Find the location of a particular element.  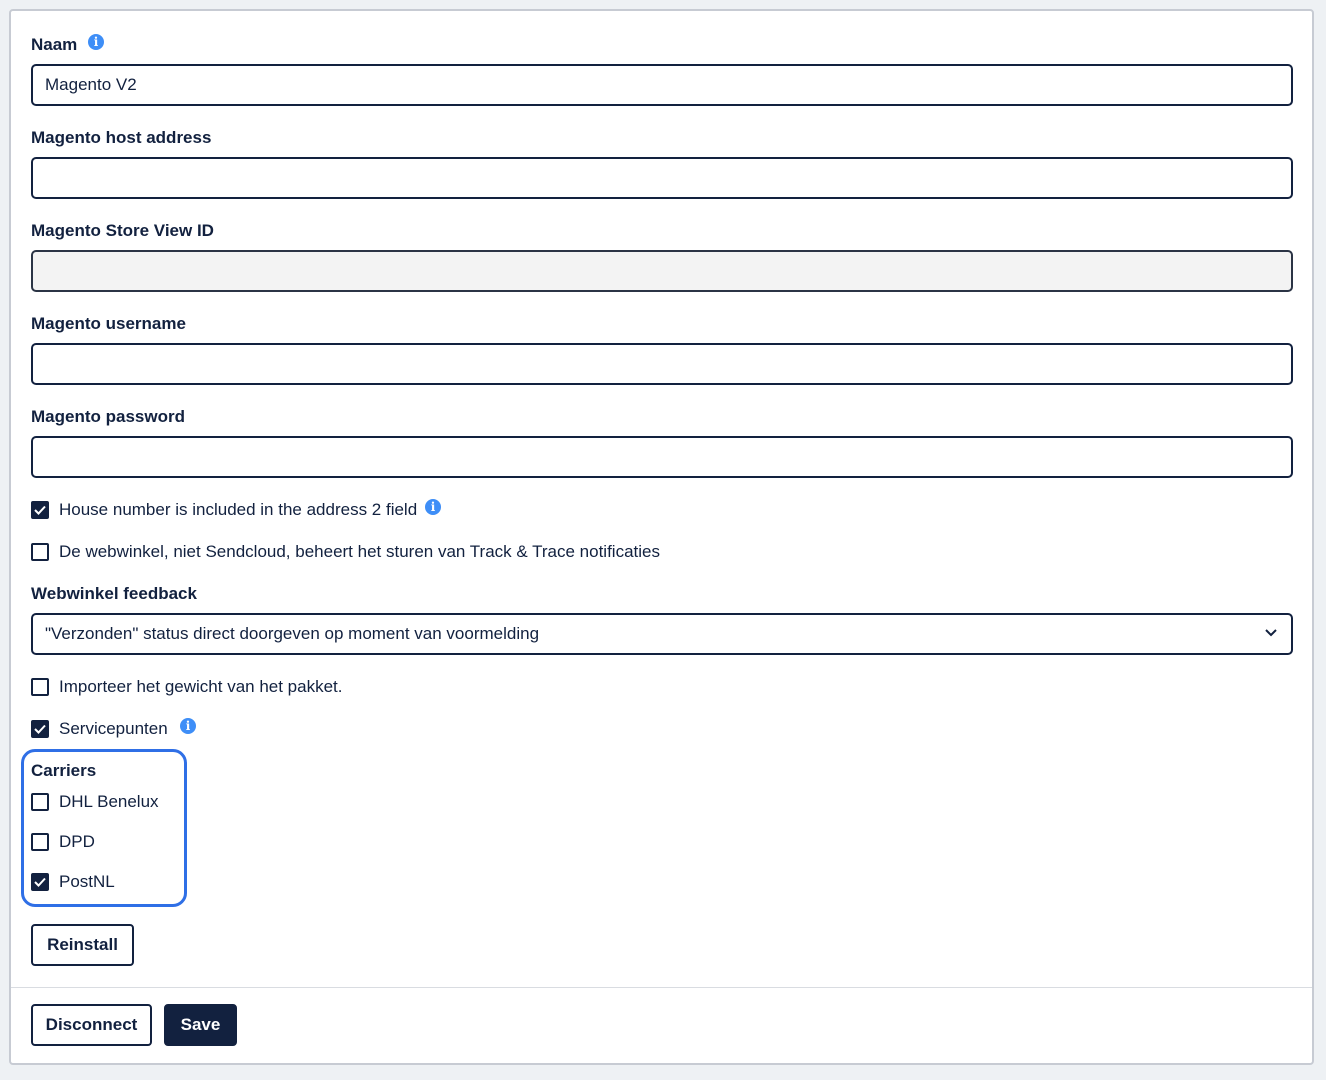

carriers-label: Carriers is located at coordinates (64, 770).